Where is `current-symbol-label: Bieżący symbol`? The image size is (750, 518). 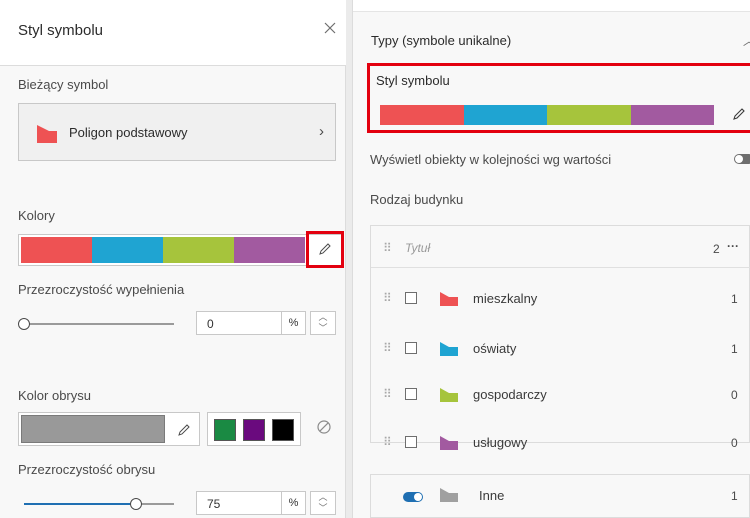
current-symbol-label: Bieżący symbol is located at coordinates (63, 84).